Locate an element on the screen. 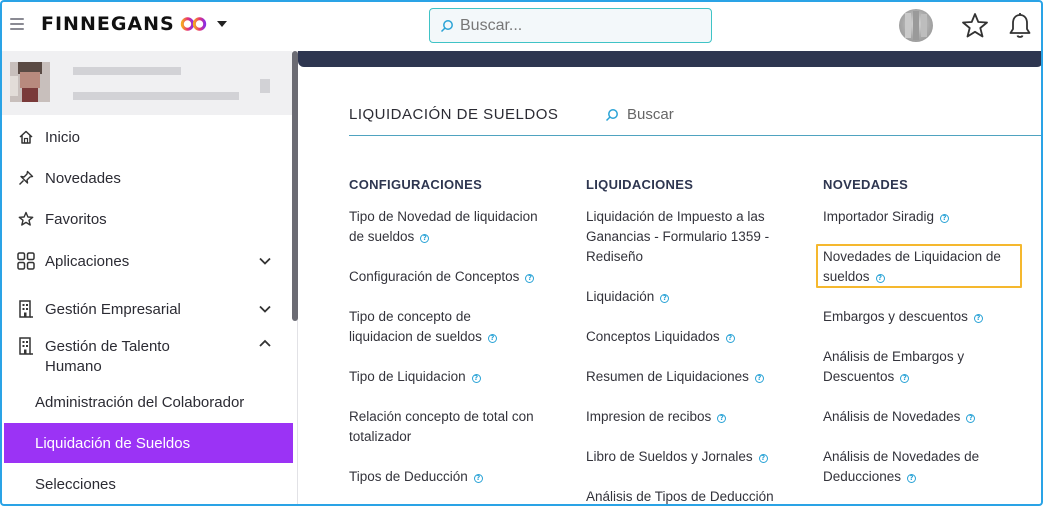 This screenshot has width=1043, height=506. column-heading: NOVEDADES is located at coordinates (866, 184).